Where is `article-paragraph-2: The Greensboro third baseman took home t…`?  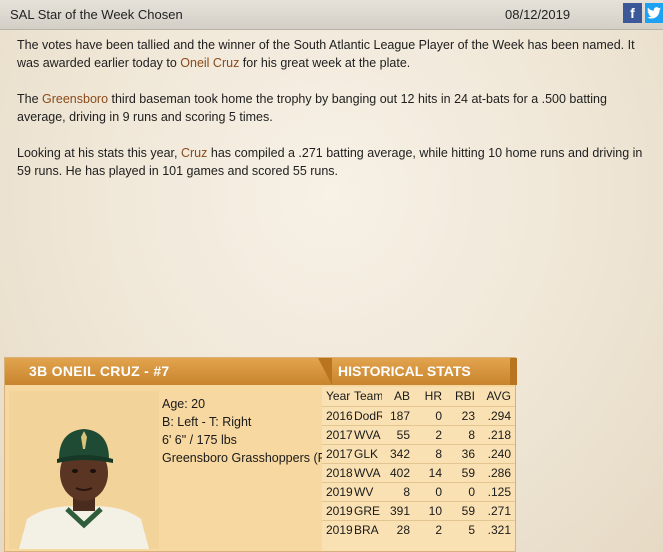 article-paragraph-2: The Greensboro third baseman took home t… is located at coordinates (335, 108).